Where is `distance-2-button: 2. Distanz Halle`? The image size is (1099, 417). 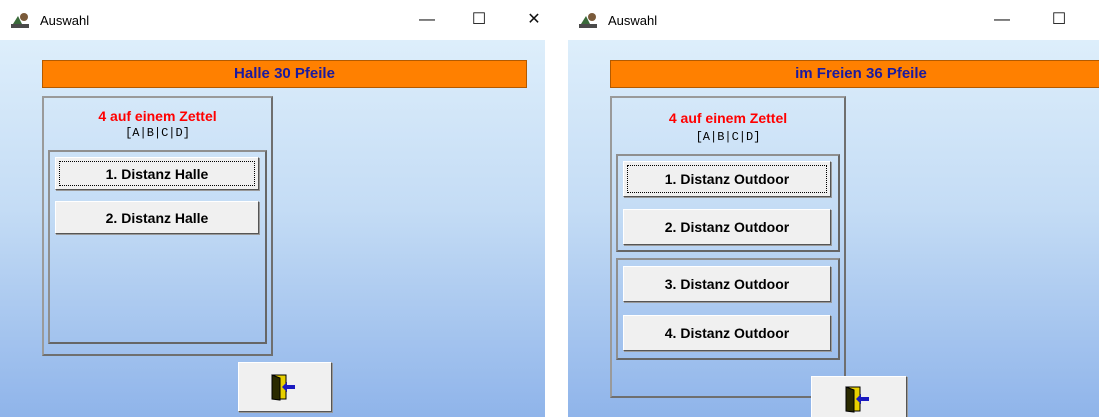
distance-2-button: 2. Distanz Halle is located at coordinates (157, 217).